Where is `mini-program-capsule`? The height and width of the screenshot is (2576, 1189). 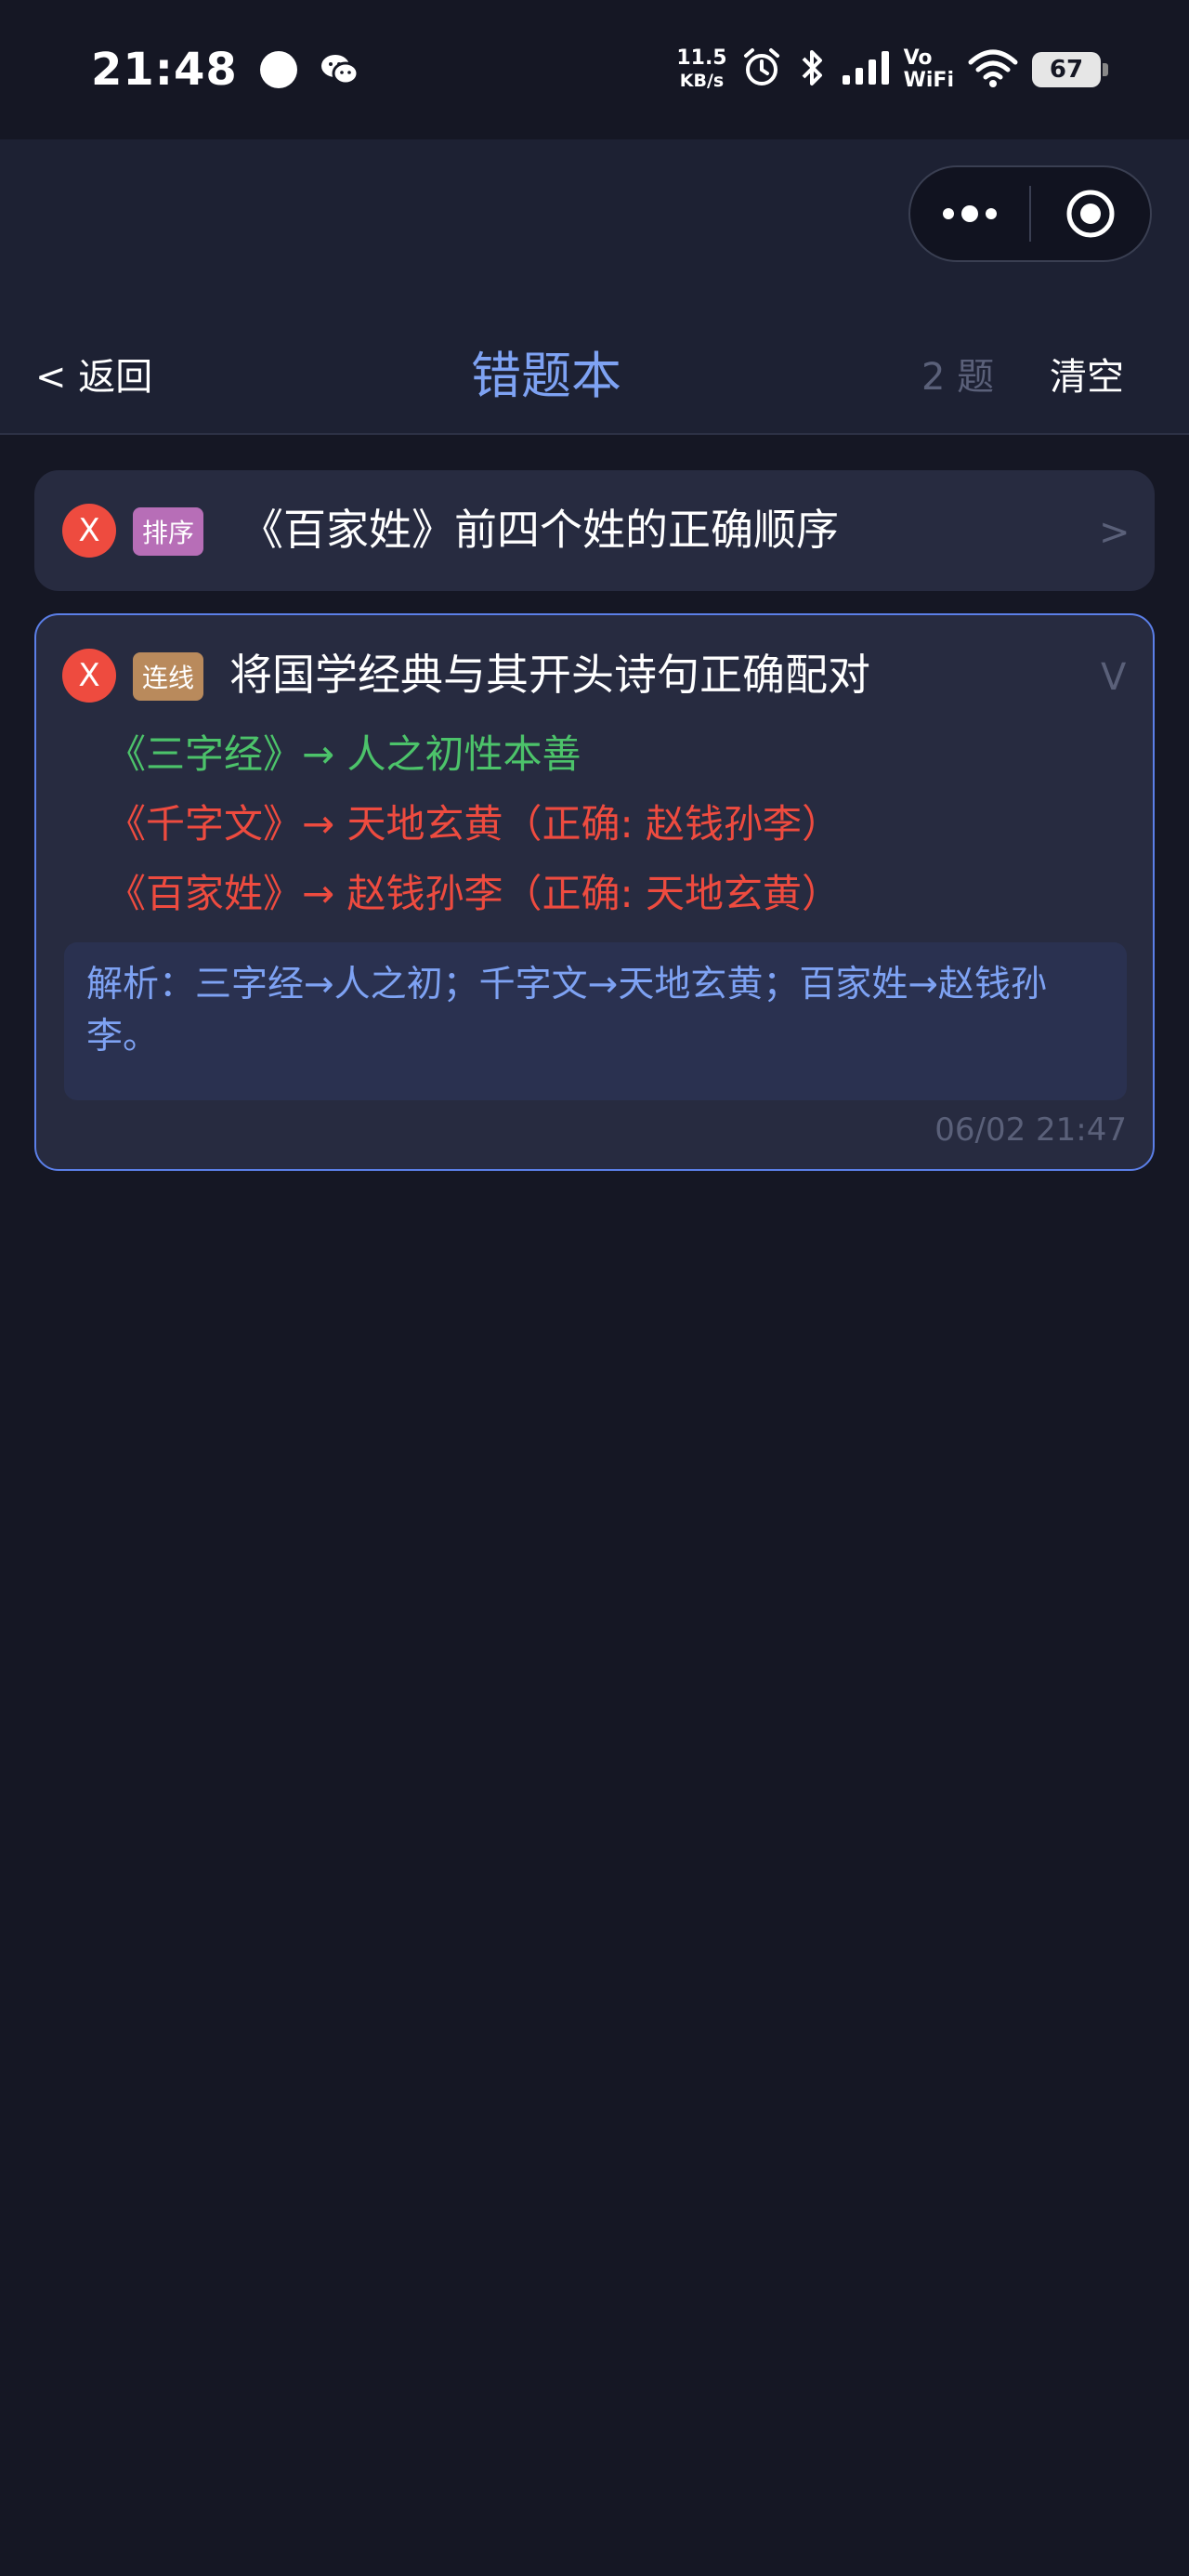
mini-program-capsule is located at coordinates (1030, 213).